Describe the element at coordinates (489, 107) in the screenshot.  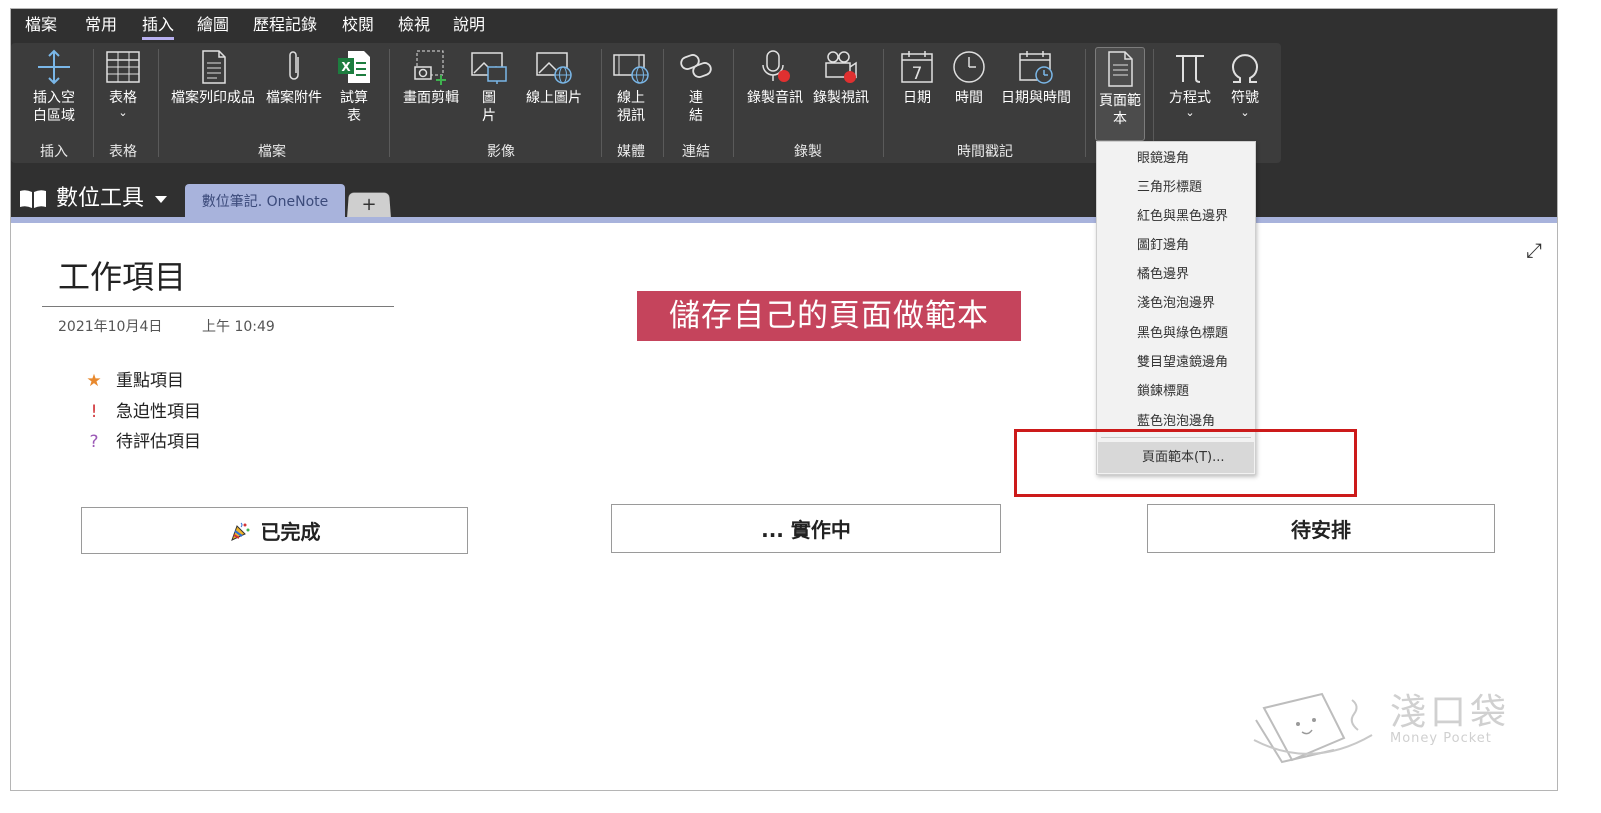
I see `picture-label: 圖 片` at that location.